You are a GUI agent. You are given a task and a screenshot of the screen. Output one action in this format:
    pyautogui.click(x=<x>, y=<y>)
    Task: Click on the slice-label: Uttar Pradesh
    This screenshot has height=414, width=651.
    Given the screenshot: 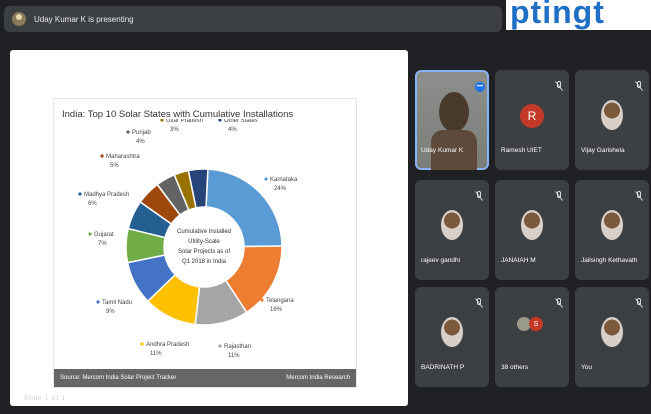 What is the action you would take?
    pyautogui.click(x=184, y=121)
    